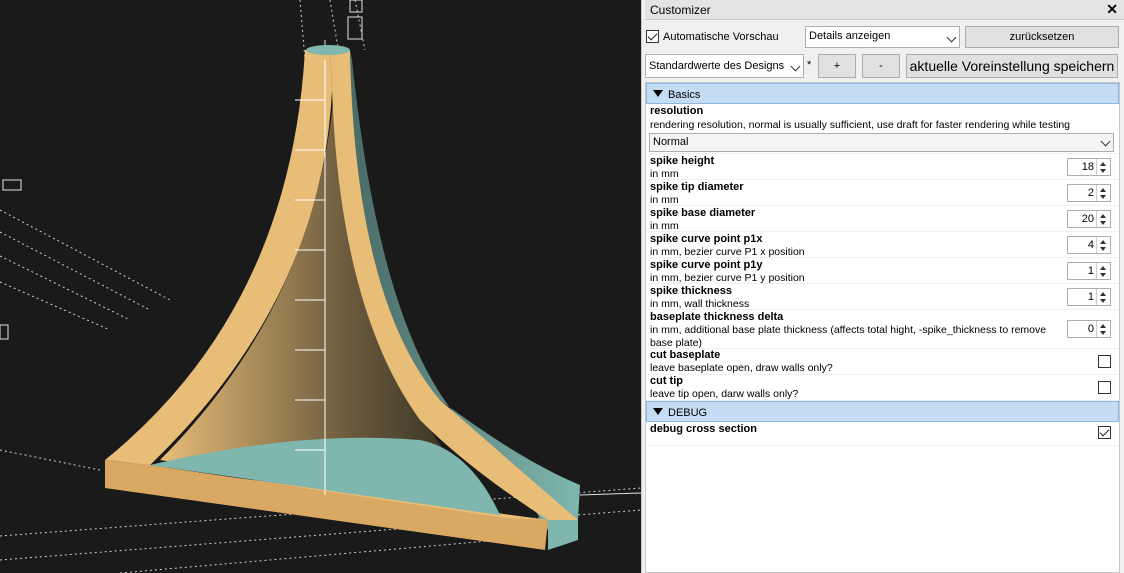 The width and height of the screenshot is (1124, 573). Describe the element at coordinates (703, 429) in the screenshot. I see `param-name: debug cross section` at that location.